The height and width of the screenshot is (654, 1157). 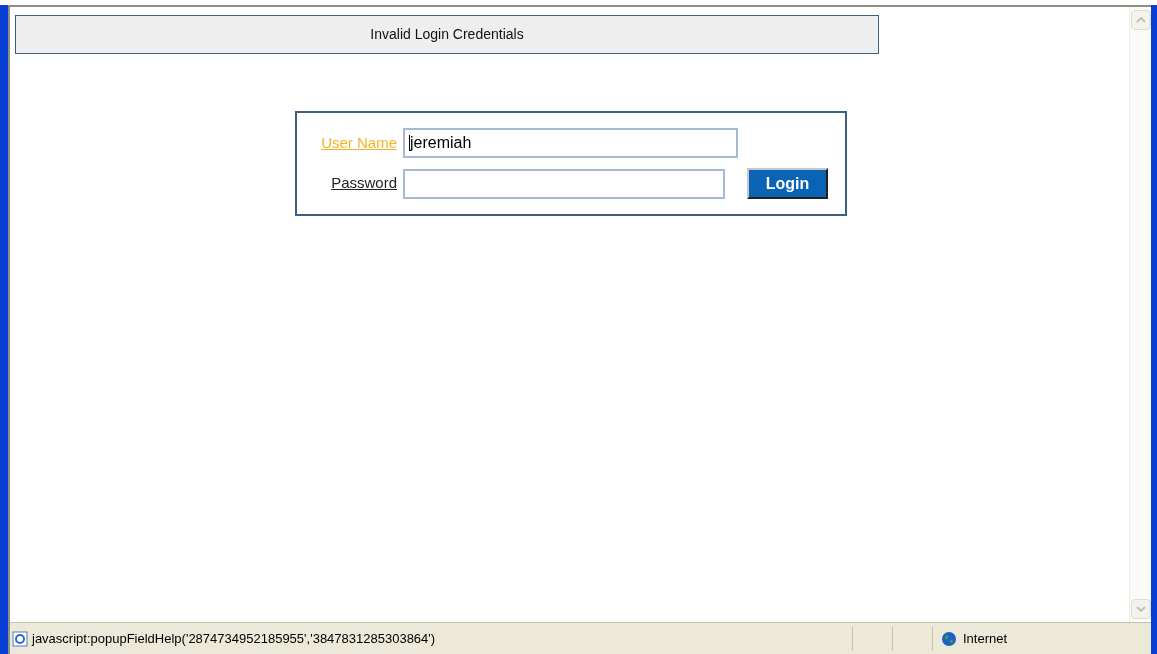 I want to click on scroll-down-button, so click(x=1140, y=609).